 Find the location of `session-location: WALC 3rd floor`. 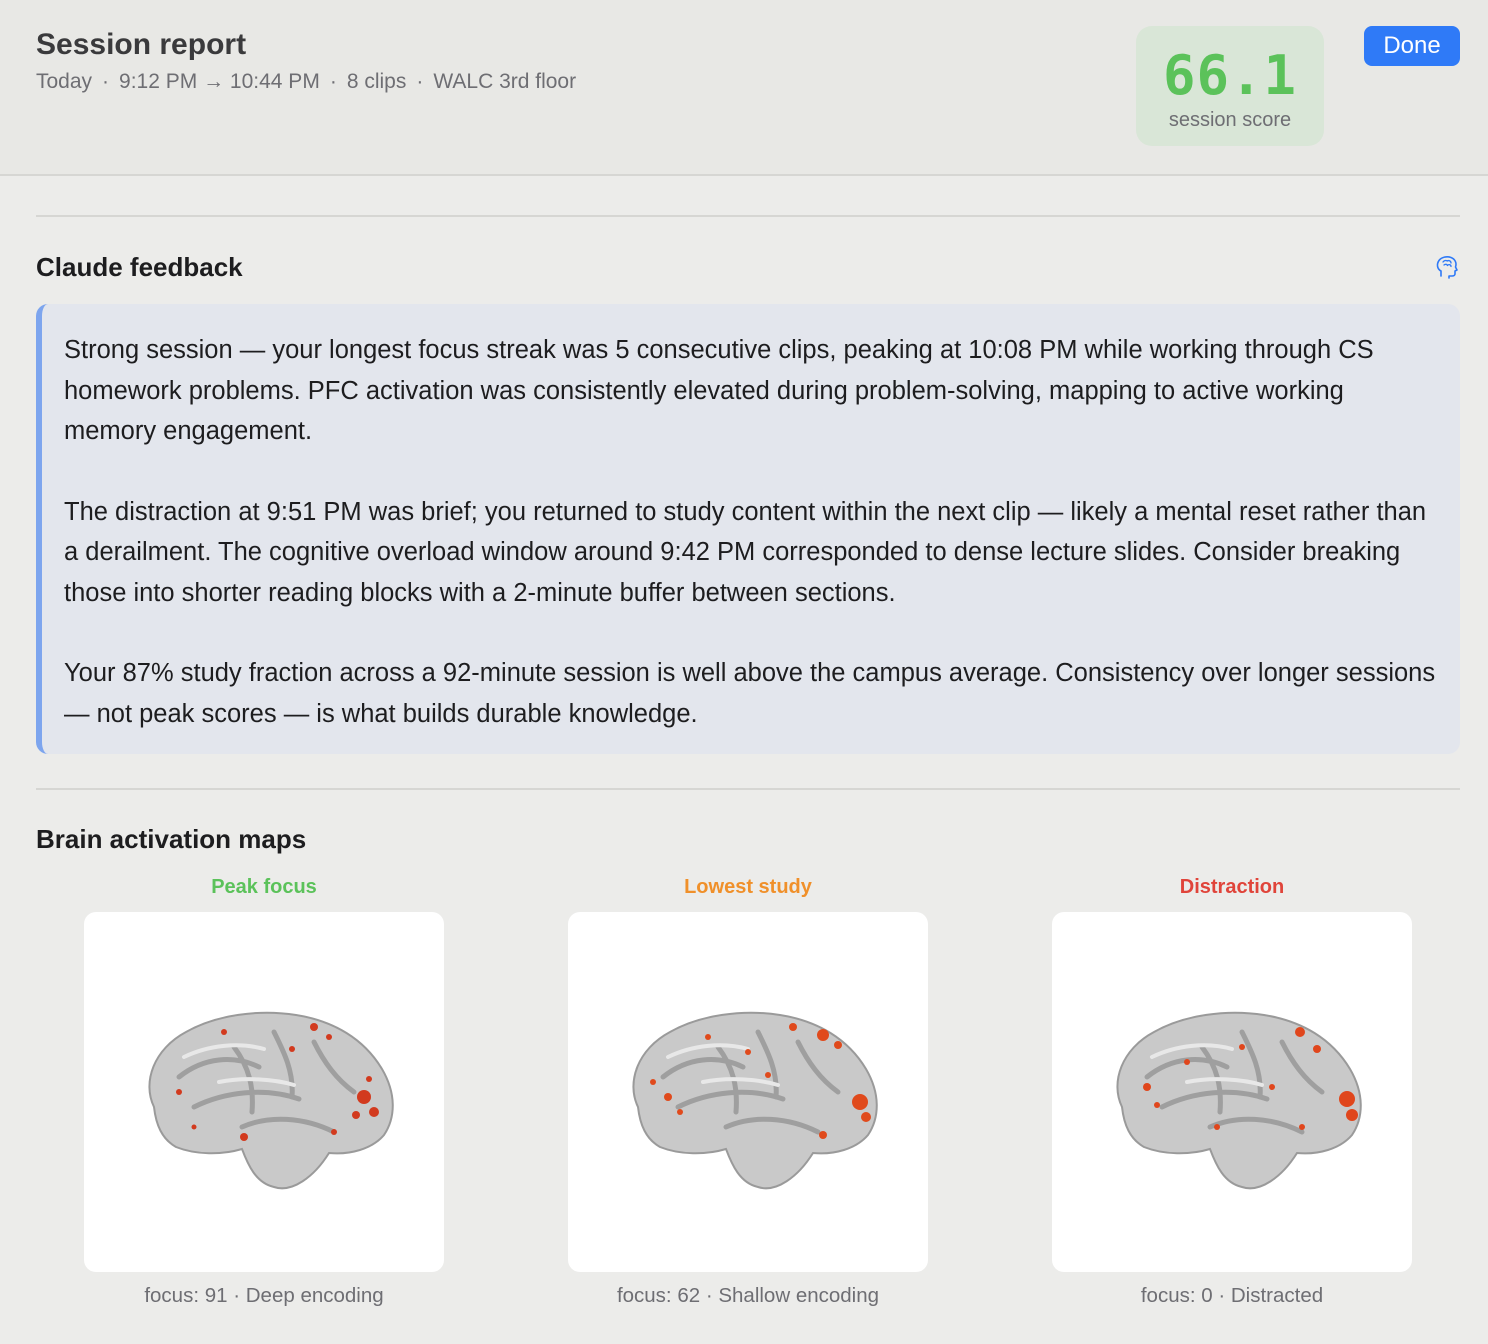

session-location: WALC 3rd floor is located at coordinates (505, 81).